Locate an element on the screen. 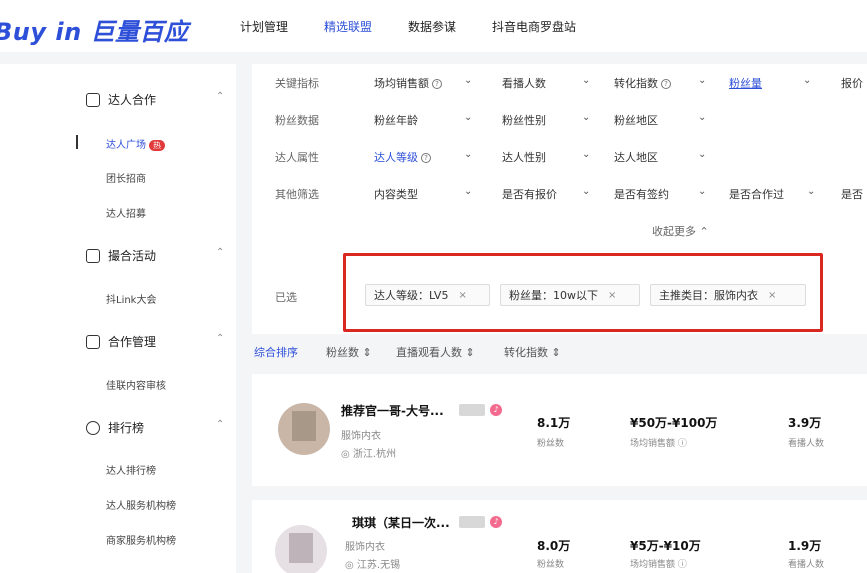 The width and height of the screenshot is (867, 573). sort-viewers: 直播观看人数 ⇕ is located at coordinates (435, 352).